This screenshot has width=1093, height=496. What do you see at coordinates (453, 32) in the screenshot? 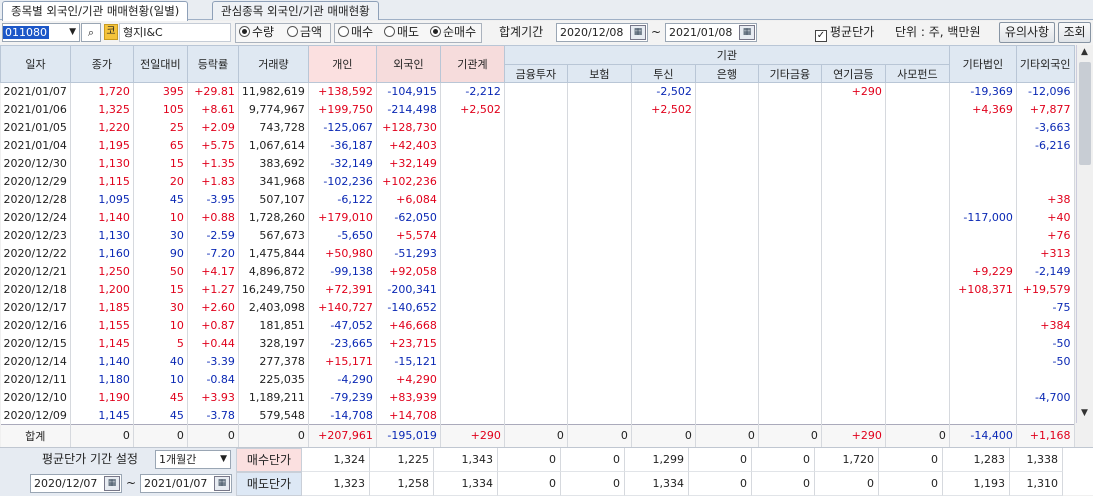
I see `radio-net: 순매수` at bounding box center [453, 32].